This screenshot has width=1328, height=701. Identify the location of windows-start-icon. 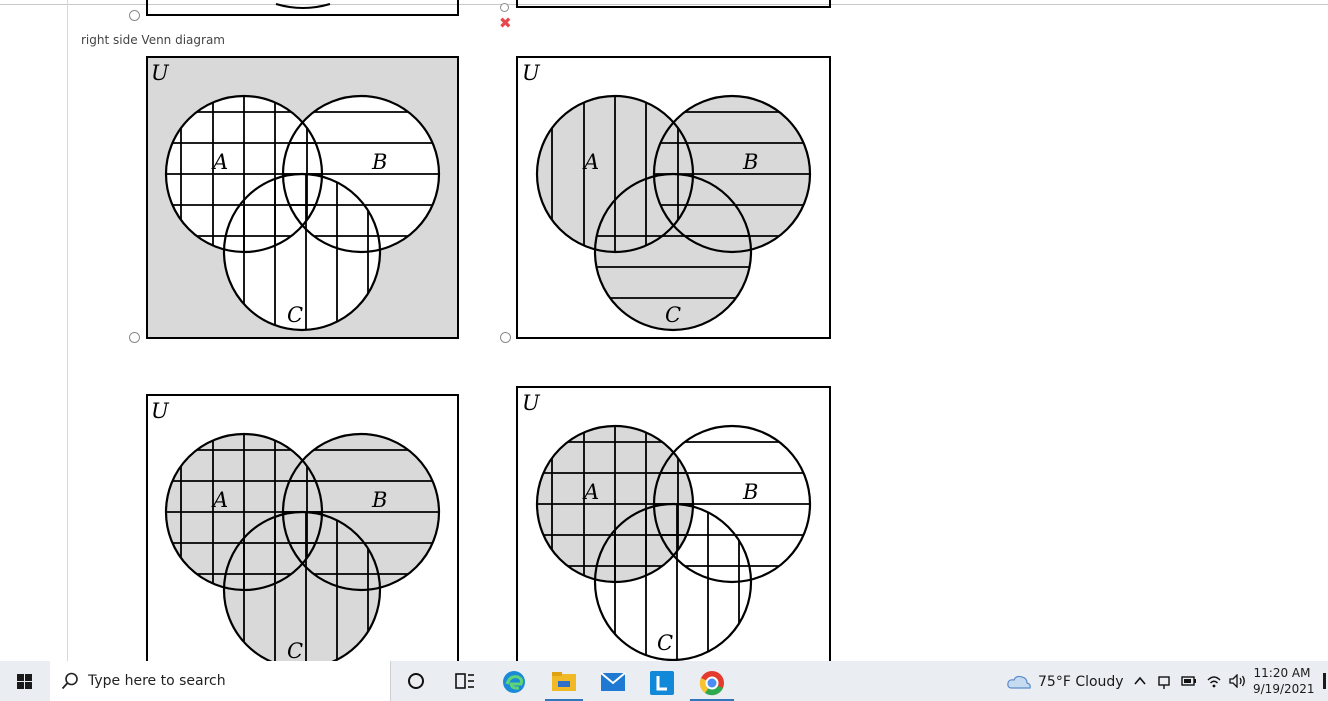
(24, 681).